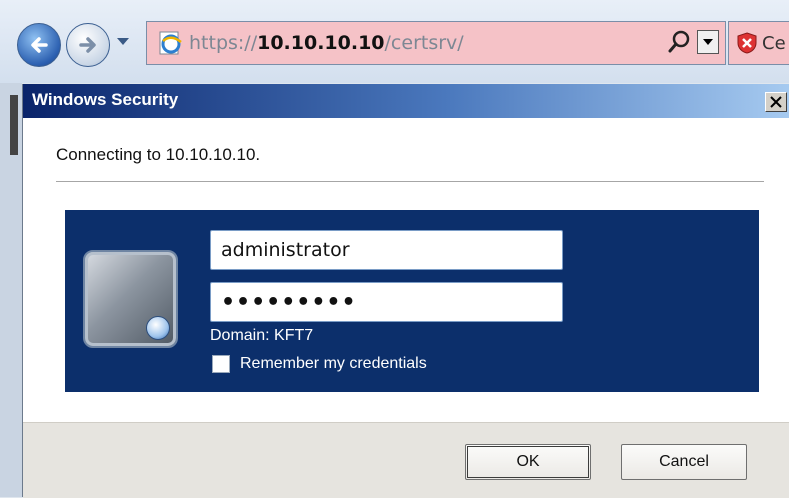 The height and width of the screenshot is (498, 789). I want to click on address-url-path: /certsrv/, so click(424, 43).